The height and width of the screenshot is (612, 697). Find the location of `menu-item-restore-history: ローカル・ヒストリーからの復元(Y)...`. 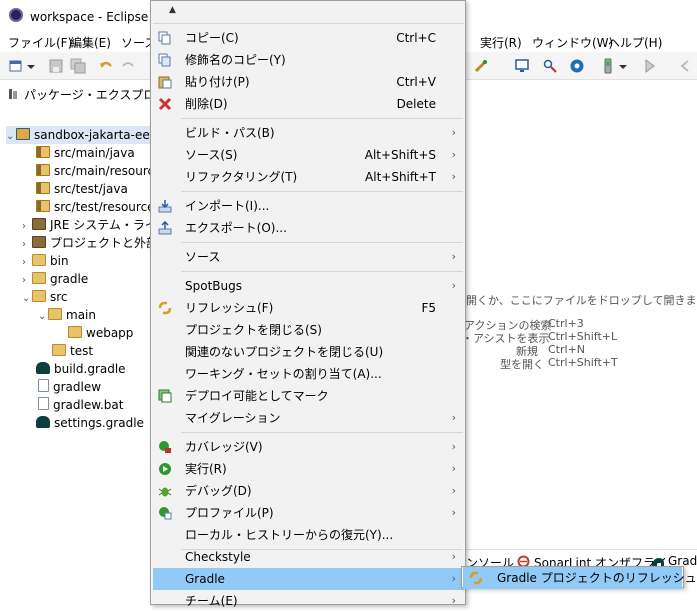

menu-item-restore-history: ローカル・ヒストリーからの復元(Y)... is located at coordinates (308, 535).